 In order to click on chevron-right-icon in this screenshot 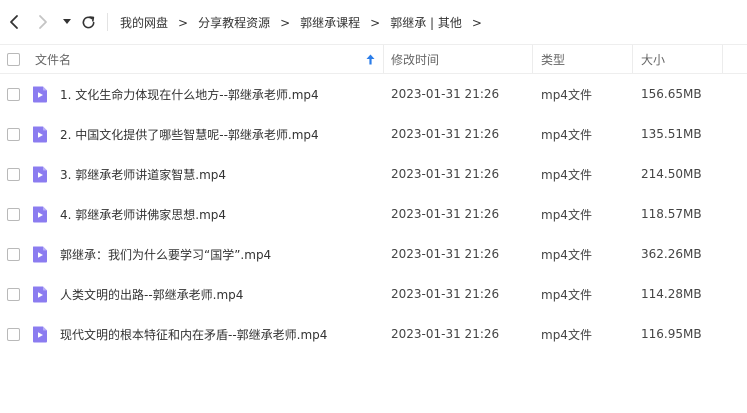, I will do `click(43, 22)`.